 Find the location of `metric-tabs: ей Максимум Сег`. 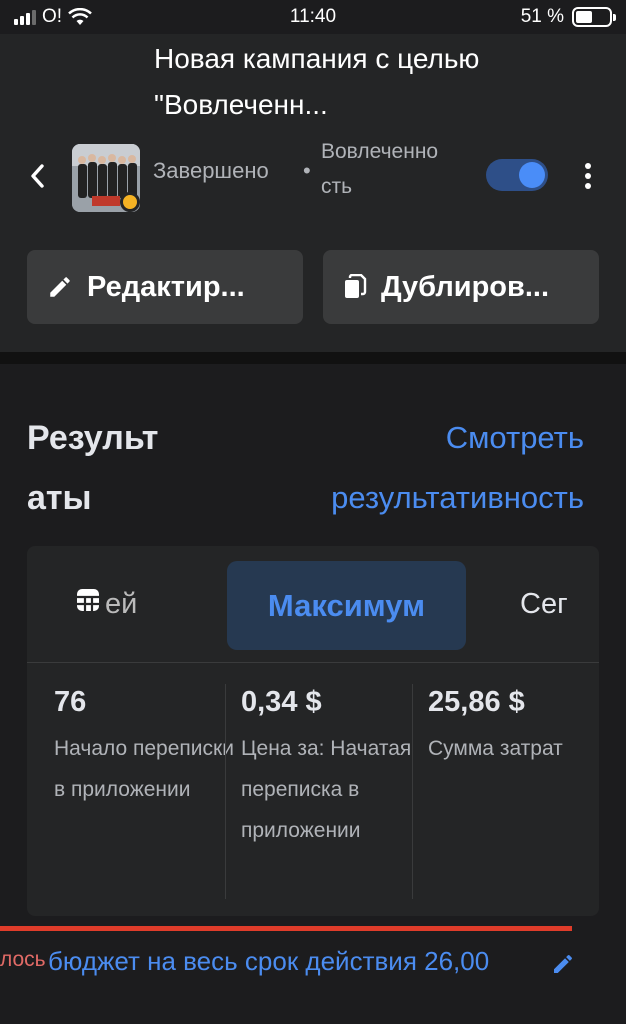

metric-tabs: ей Максимум Сег is located at coordinates (313, 604).